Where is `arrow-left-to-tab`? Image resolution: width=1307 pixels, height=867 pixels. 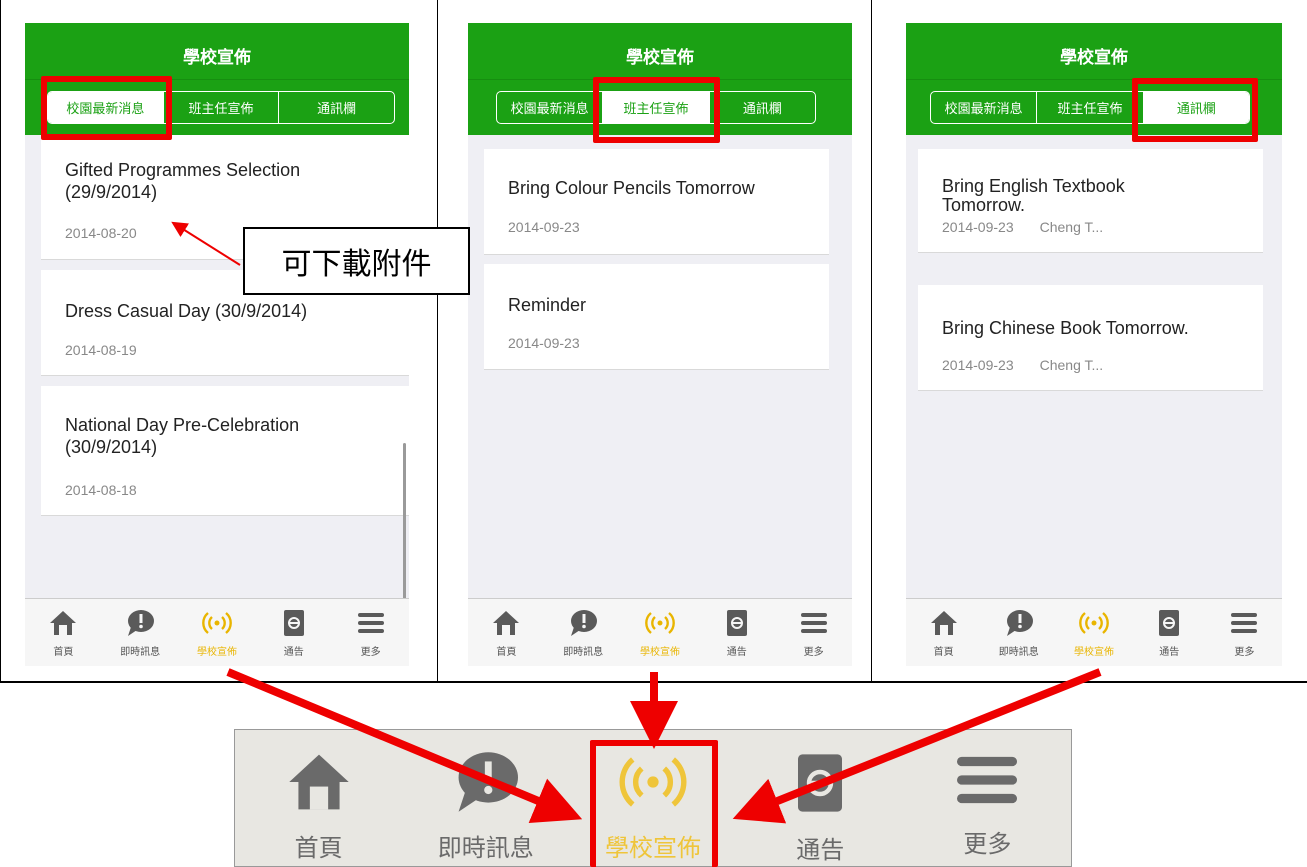
arrow-left-to-tab is located at coordinates (404, 745).